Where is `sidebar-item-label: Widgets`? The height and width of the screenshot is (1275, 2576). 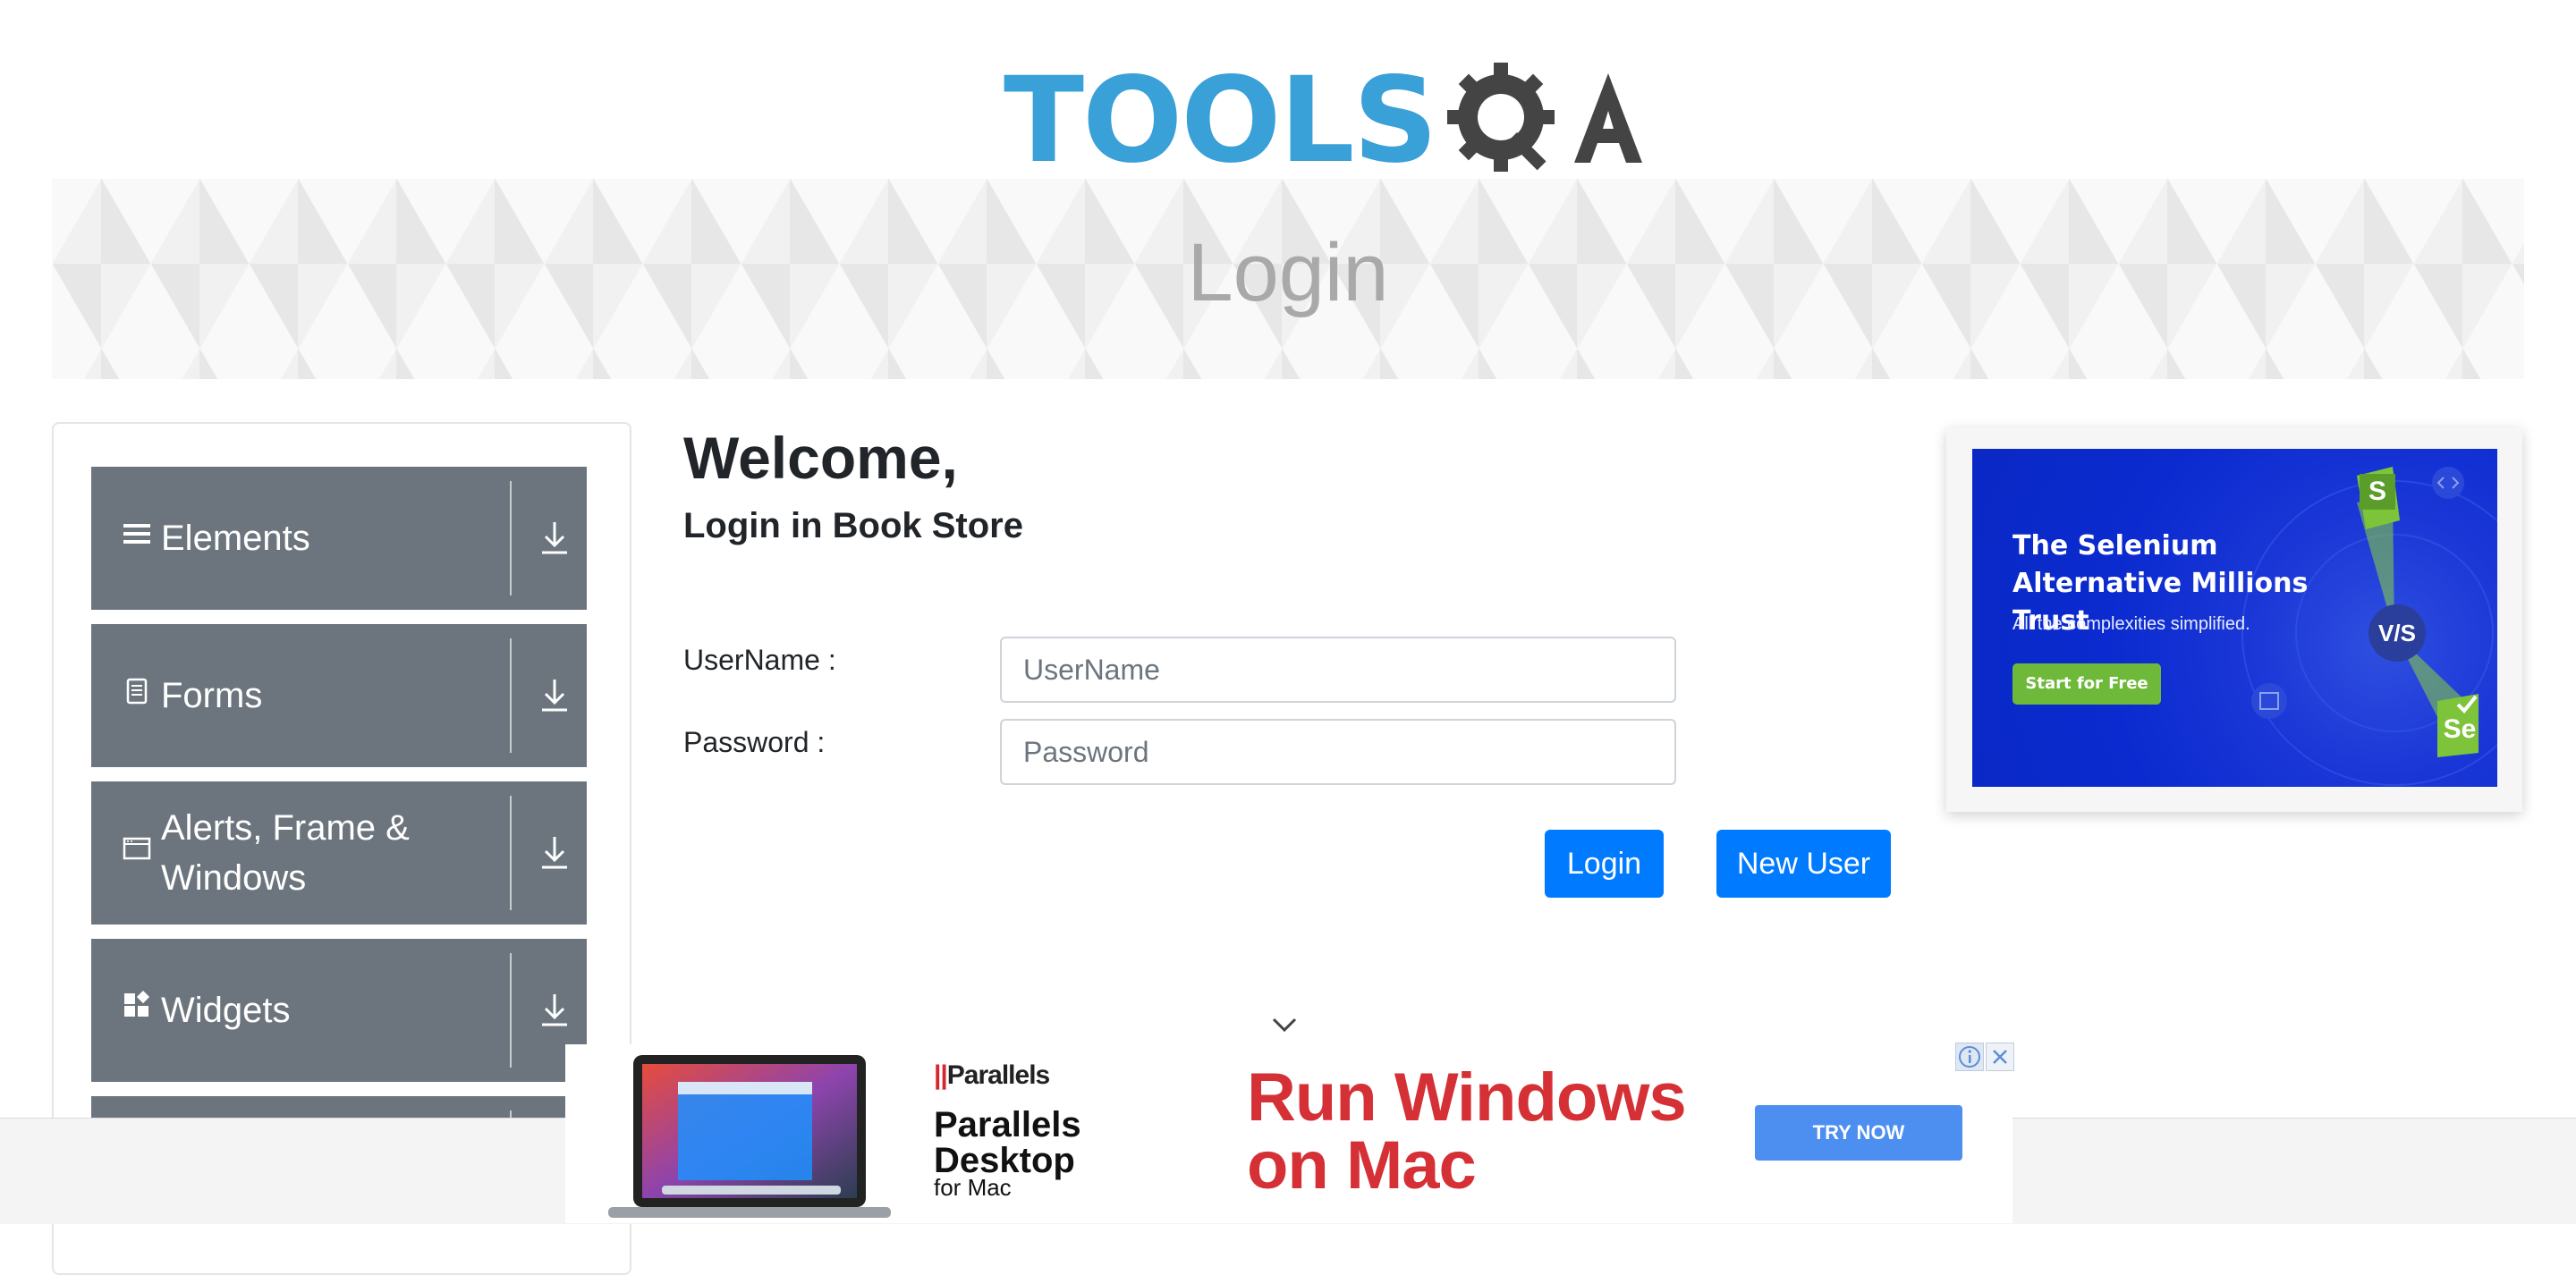 sidebar-item-label: Widgets is located at coordinates (226, 1011).